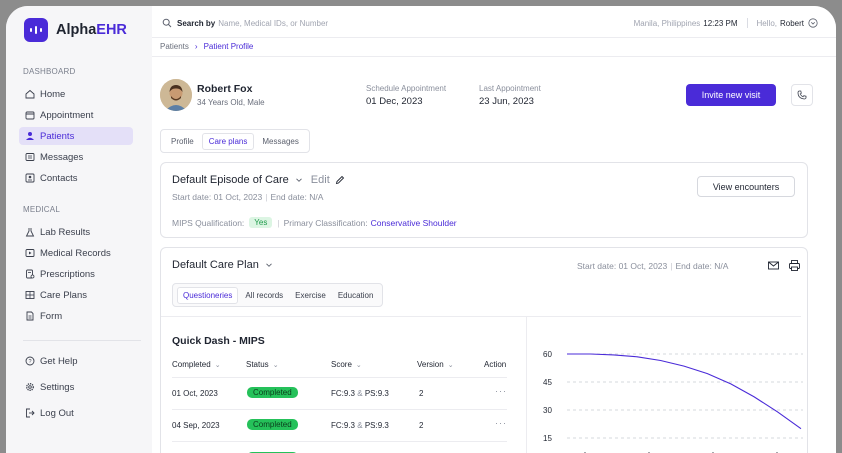 The height and width of the screenshot is (453, 842). What do you see at coordinates (76, 157) in the screenshot?
I see `sidebar-item-messages: Messages` at bounding box center [76, 157].